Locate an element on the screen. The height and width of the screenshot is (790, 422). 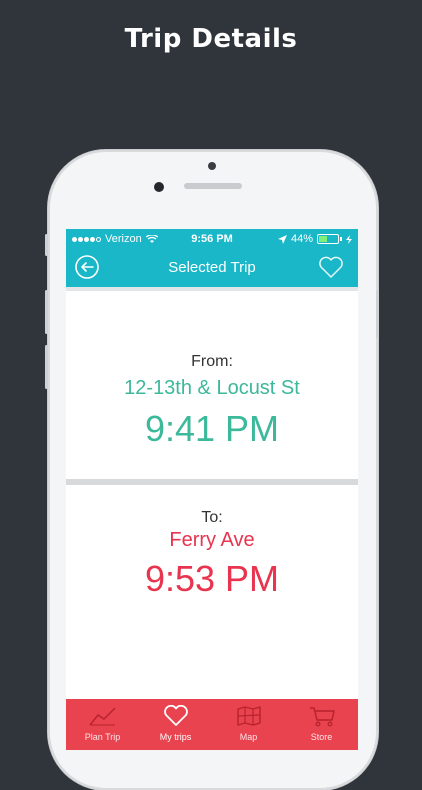
status-right: 44% is located at coordinates (314, 239).